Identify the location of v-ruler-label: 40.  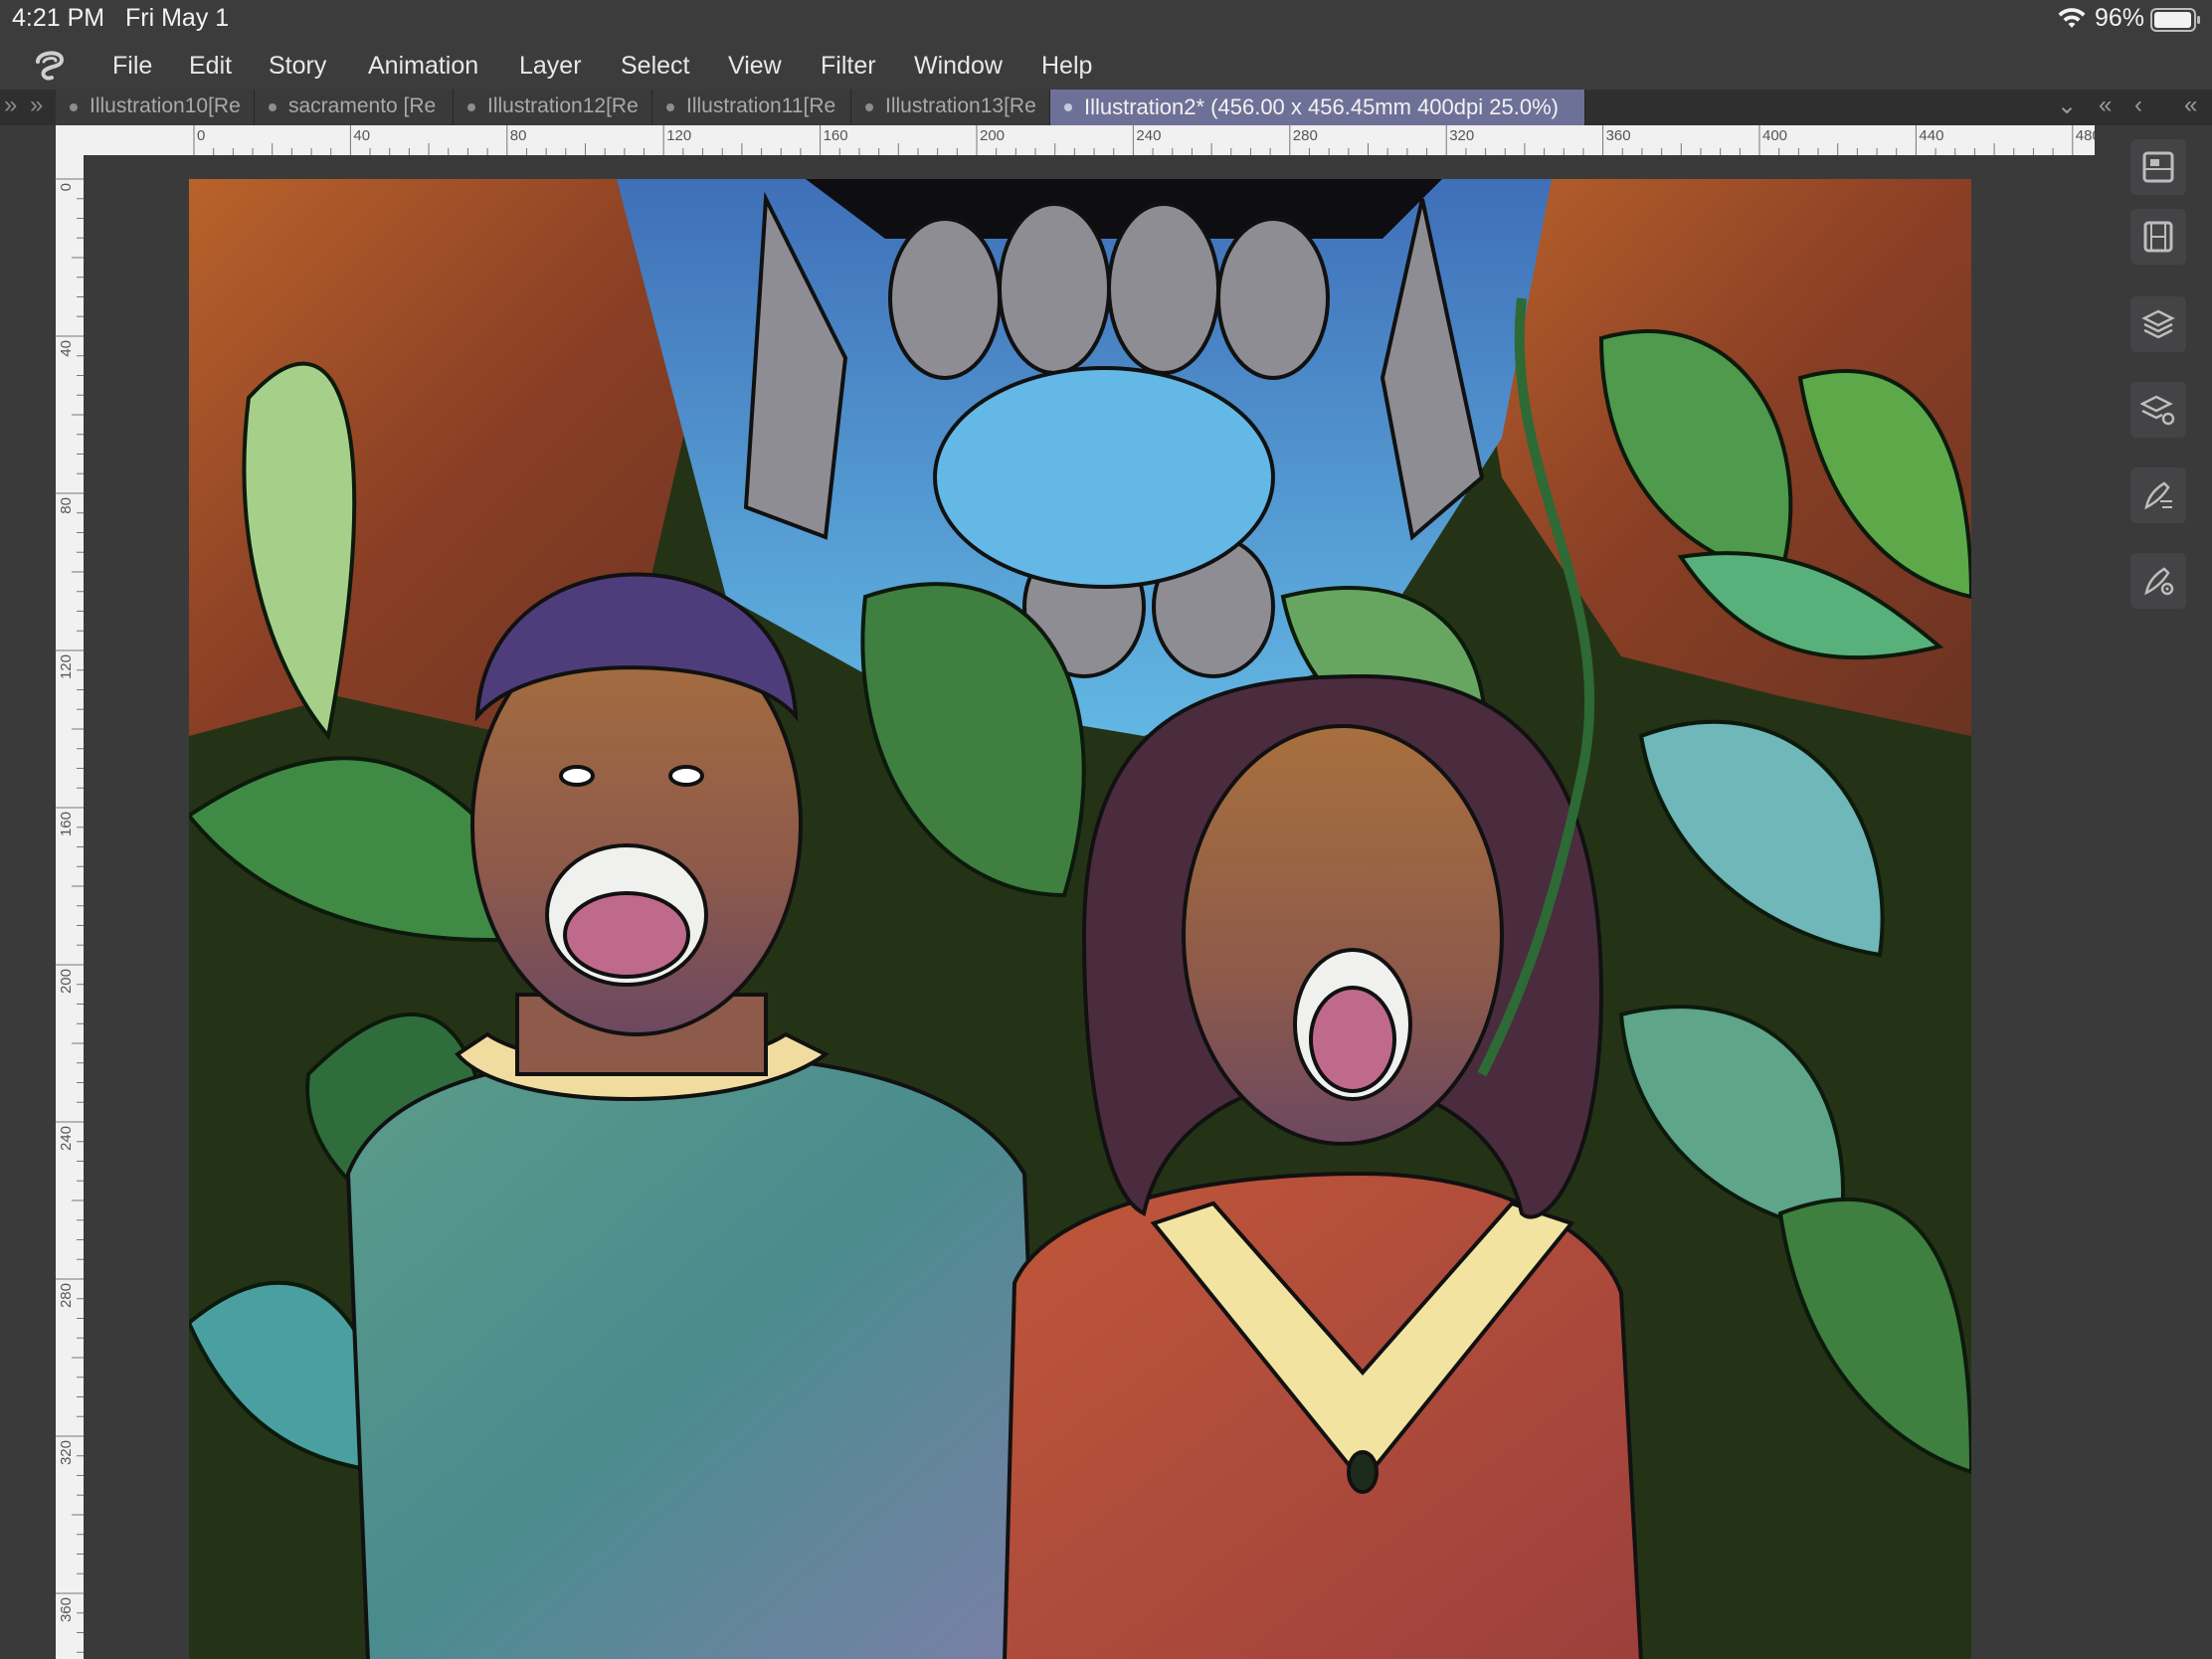
(66, 348).